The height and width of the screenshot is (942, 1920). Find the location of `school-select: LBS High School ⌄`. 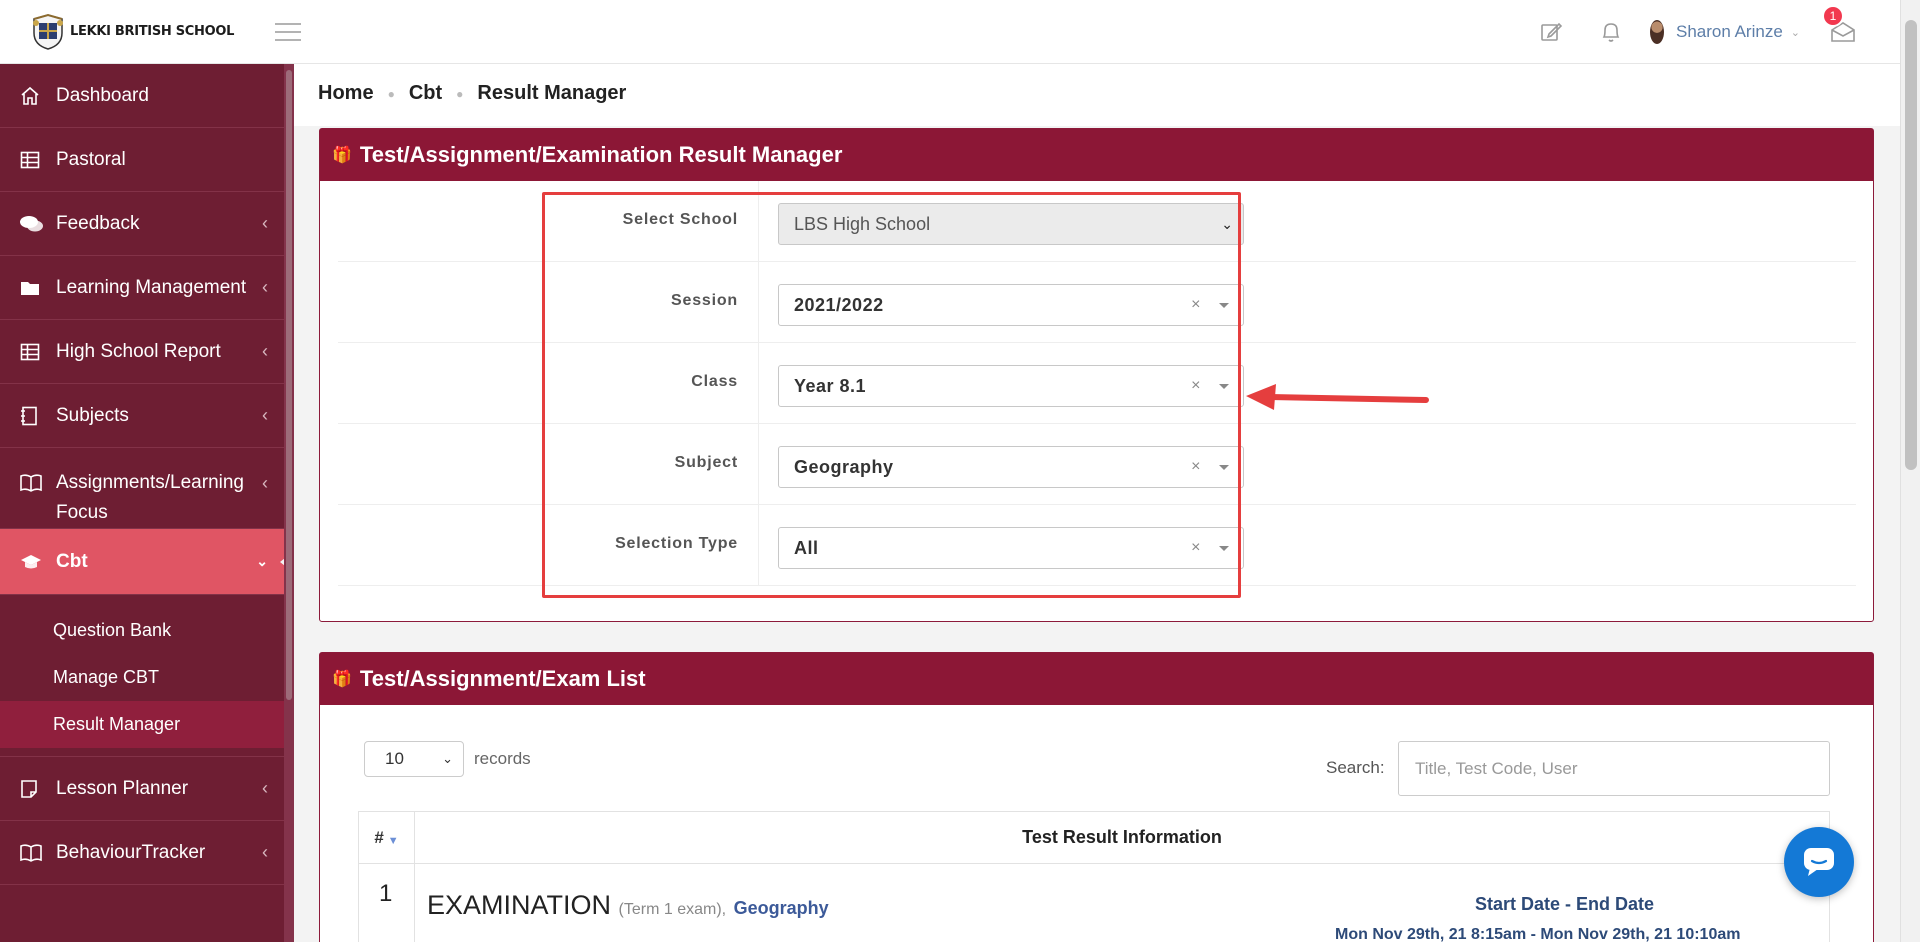

school-select: LBS High School ⌄ is located at coordinates (1011, 224).